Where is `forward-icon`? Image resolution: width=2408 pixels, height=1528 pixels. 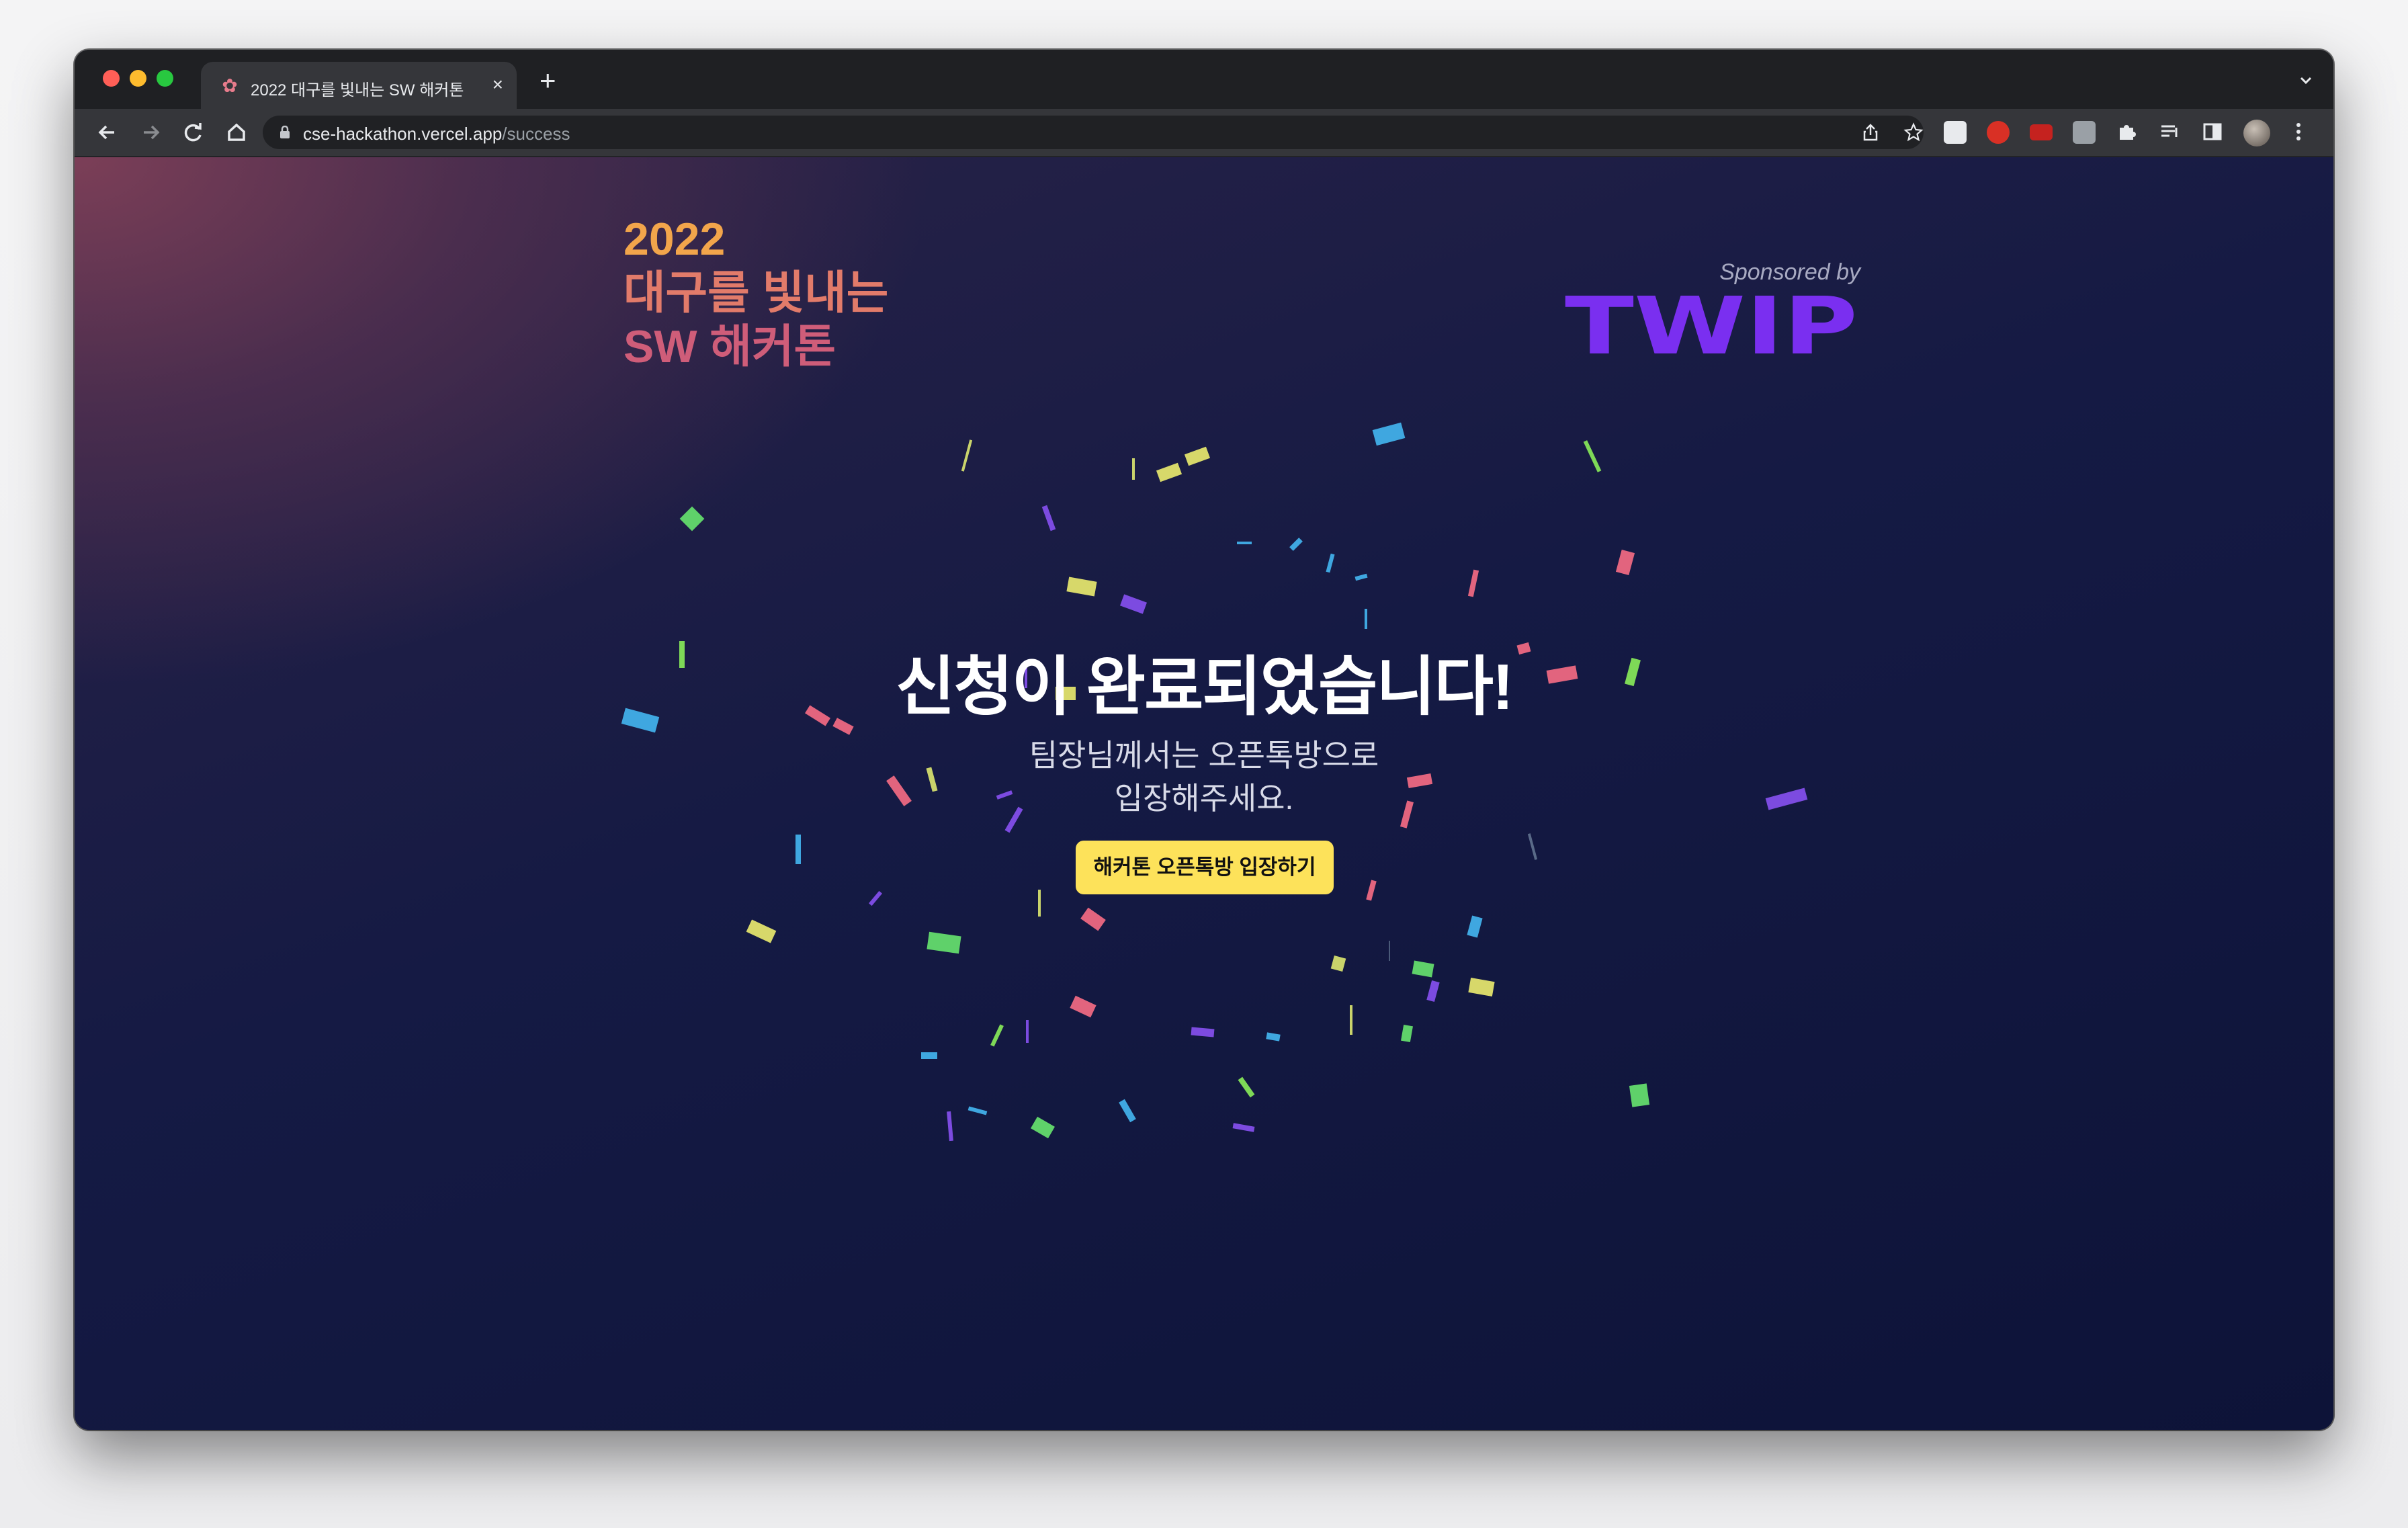
forward-icon is located at coordinates (150, 133).